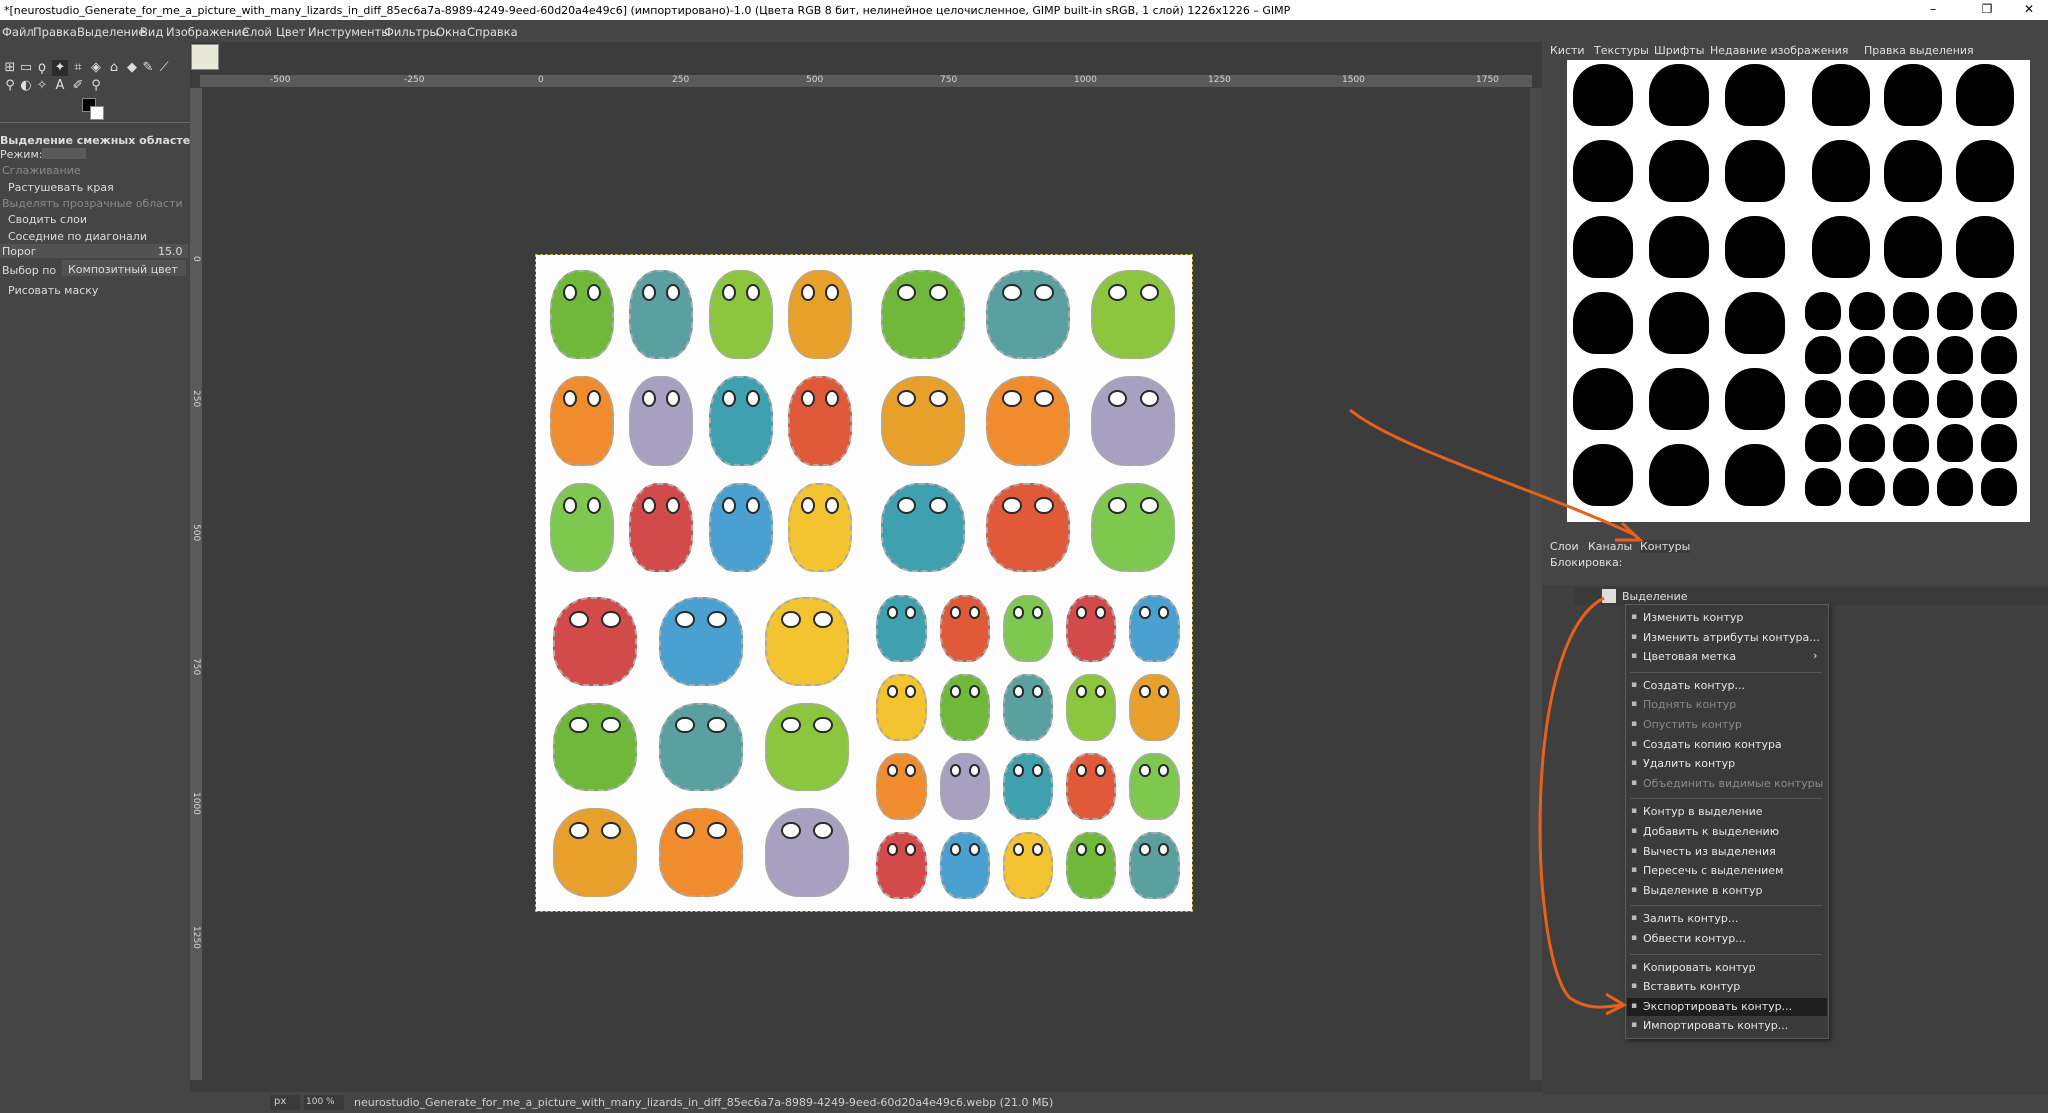  What do you see at coordinates (1727, 852) in the screenshot?
I see `menu-item: ▪ Вычесть из выделения` at bounding box center [1727, 852].